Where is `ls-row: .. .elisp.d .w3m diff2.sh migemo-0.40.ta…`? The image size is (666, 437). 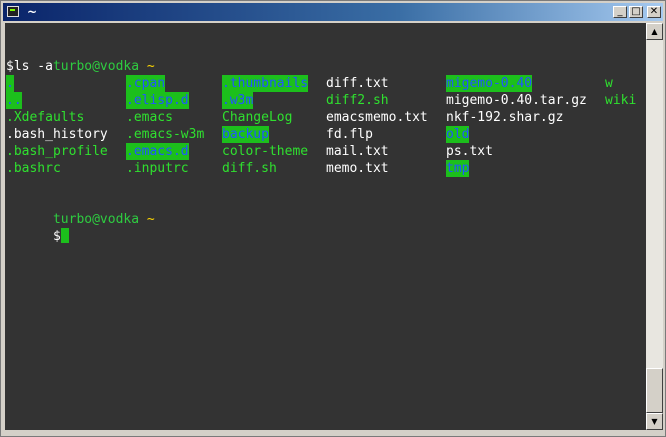 ls-row: .. .elisp.d .w3m diff2.sh migemo-0.40.ta… is located at coordinates (326, 100).